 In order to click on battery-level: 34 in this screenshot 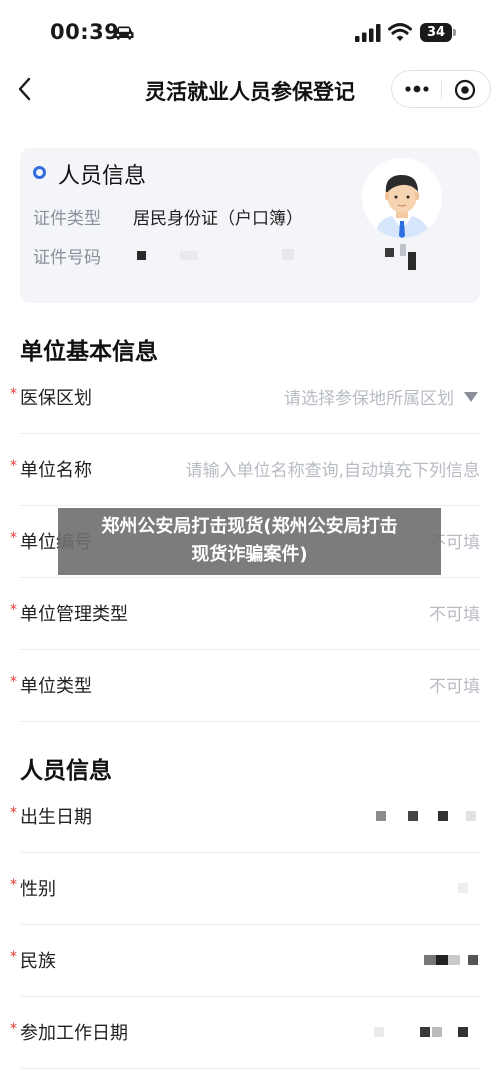, I will do `click(436, 32)`.